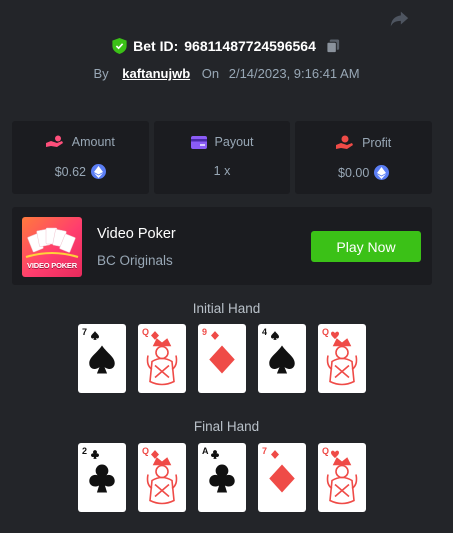  Describe the element at coordinates (366, 246) in the screenshot. I see `play-now-button: Play Now` at that location.